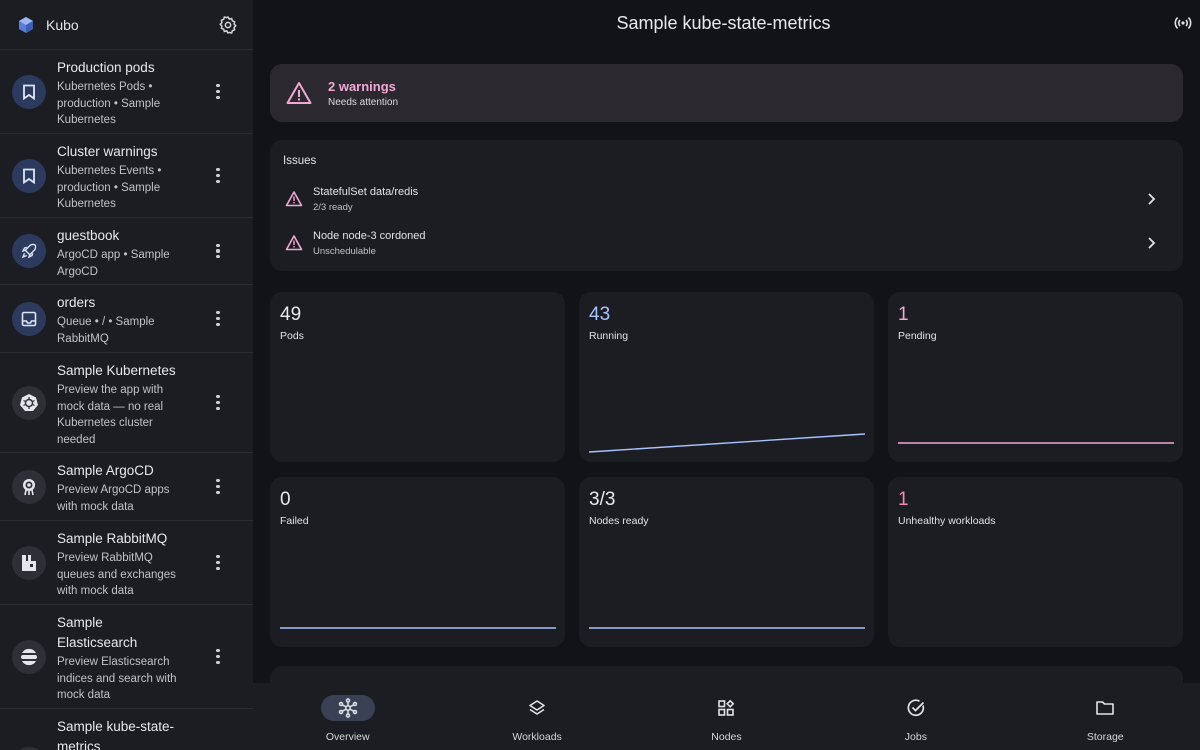 The height and width of the screenshot is (750, 1200). What do you see at coordinates (29, 318) in the screenshot?
I see `inbox-icon` at bounding box center [29, 318].